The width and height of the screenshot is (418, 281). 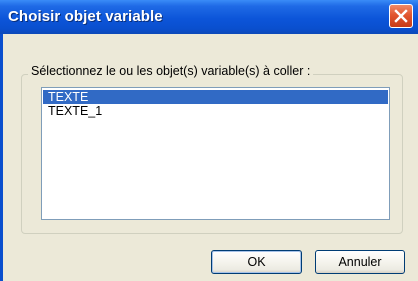 I want to click on list-item-texte-1: TEXTE_1, so click(x=215, y=111).